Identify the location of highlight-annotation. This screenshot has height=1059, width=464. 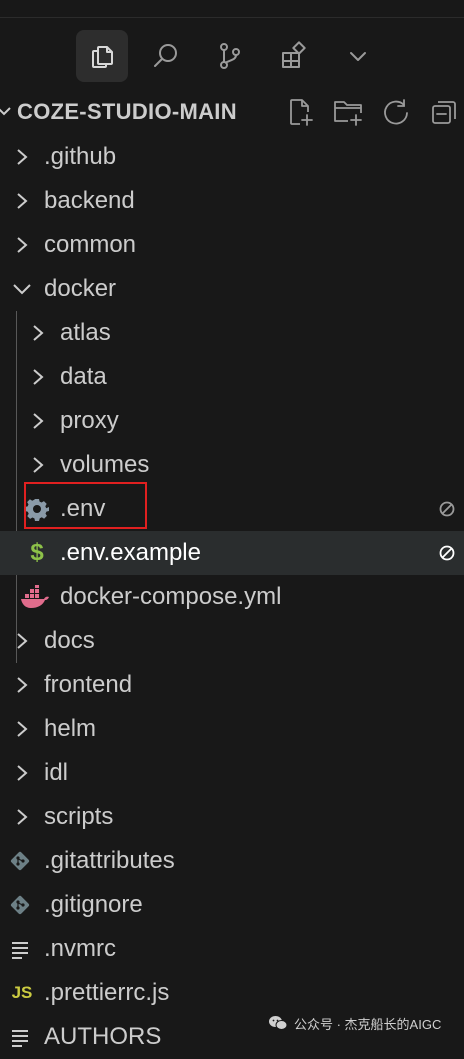
(85, 505).